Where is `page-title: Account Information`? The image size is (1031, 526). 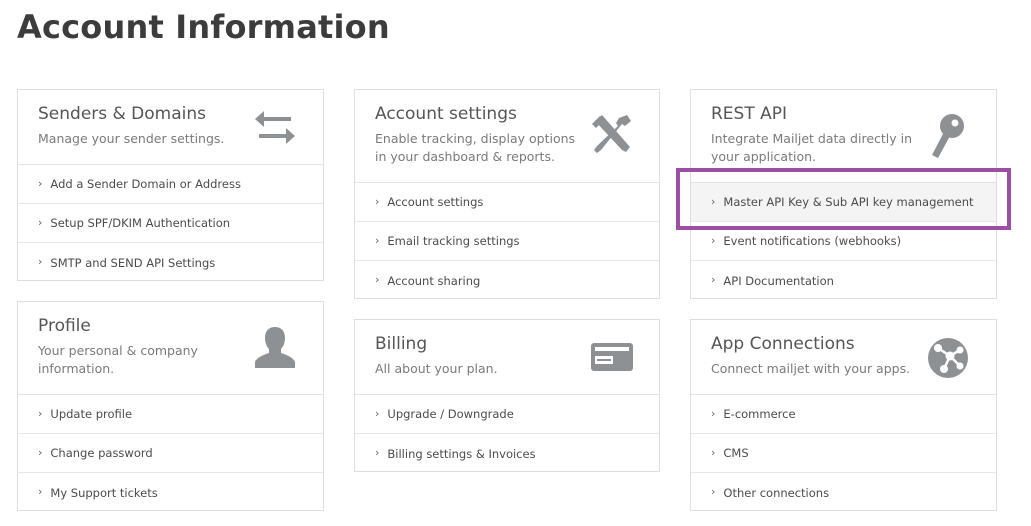
page-title: Account Information is located at coordinates (203, 27).